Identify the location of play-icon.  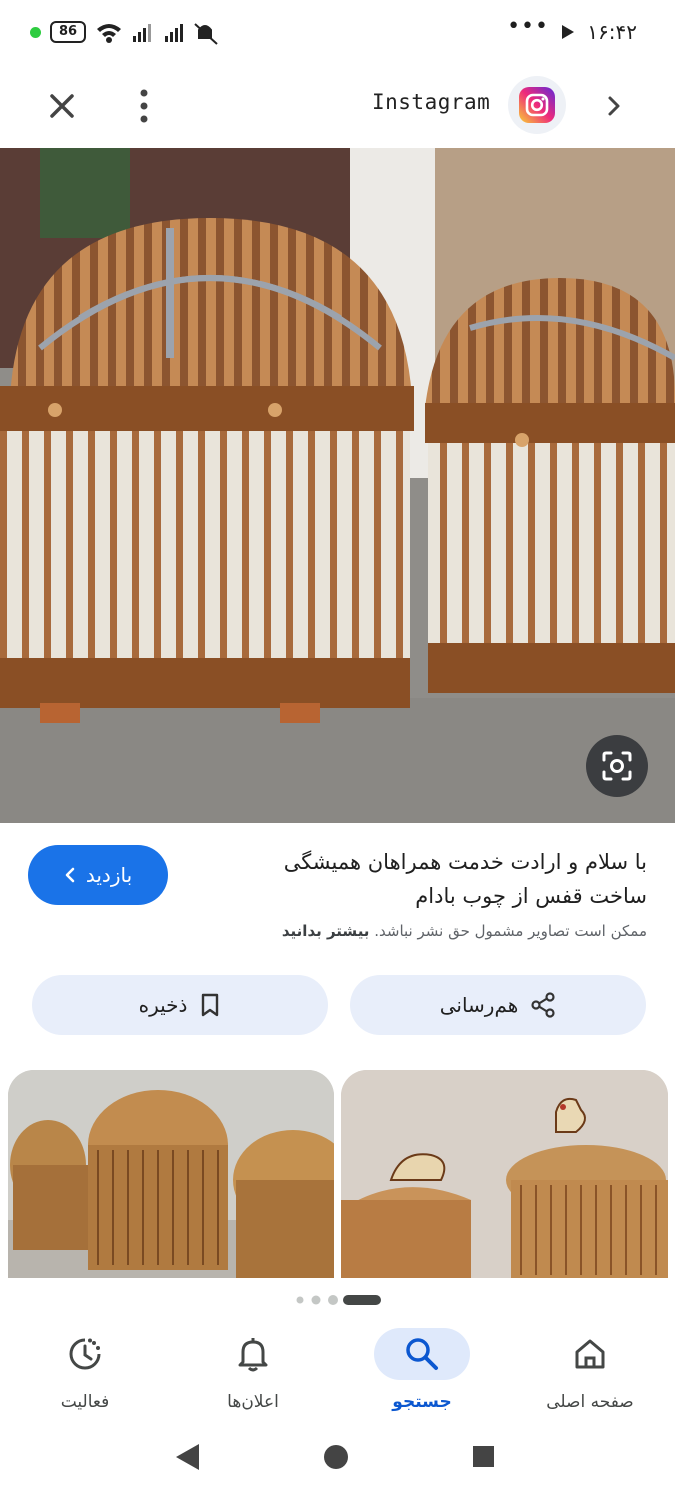
(568, 32).